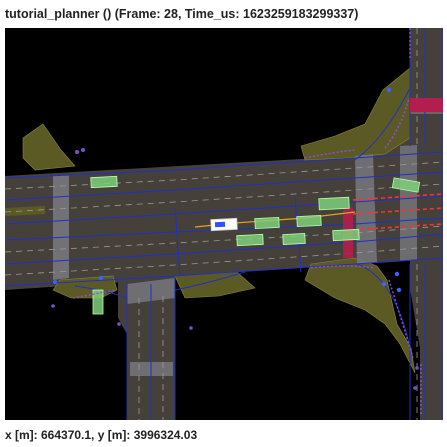 The height and width of the screenshot is (447, 447). What do you see at coordinates (101, 434) in the screenshot?
I see `cursor-coordinates: x [m]: 664370.1, y [m]: 3996324.03` at bounding box center [101, 434].